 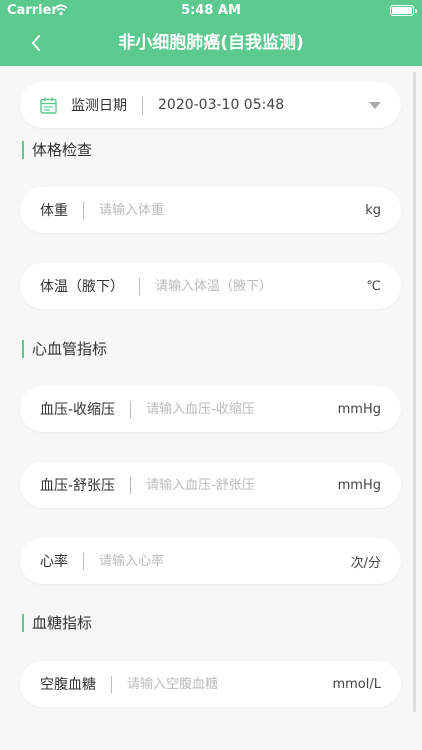 I want to click on systolic-input, so click(x=242, y=409).